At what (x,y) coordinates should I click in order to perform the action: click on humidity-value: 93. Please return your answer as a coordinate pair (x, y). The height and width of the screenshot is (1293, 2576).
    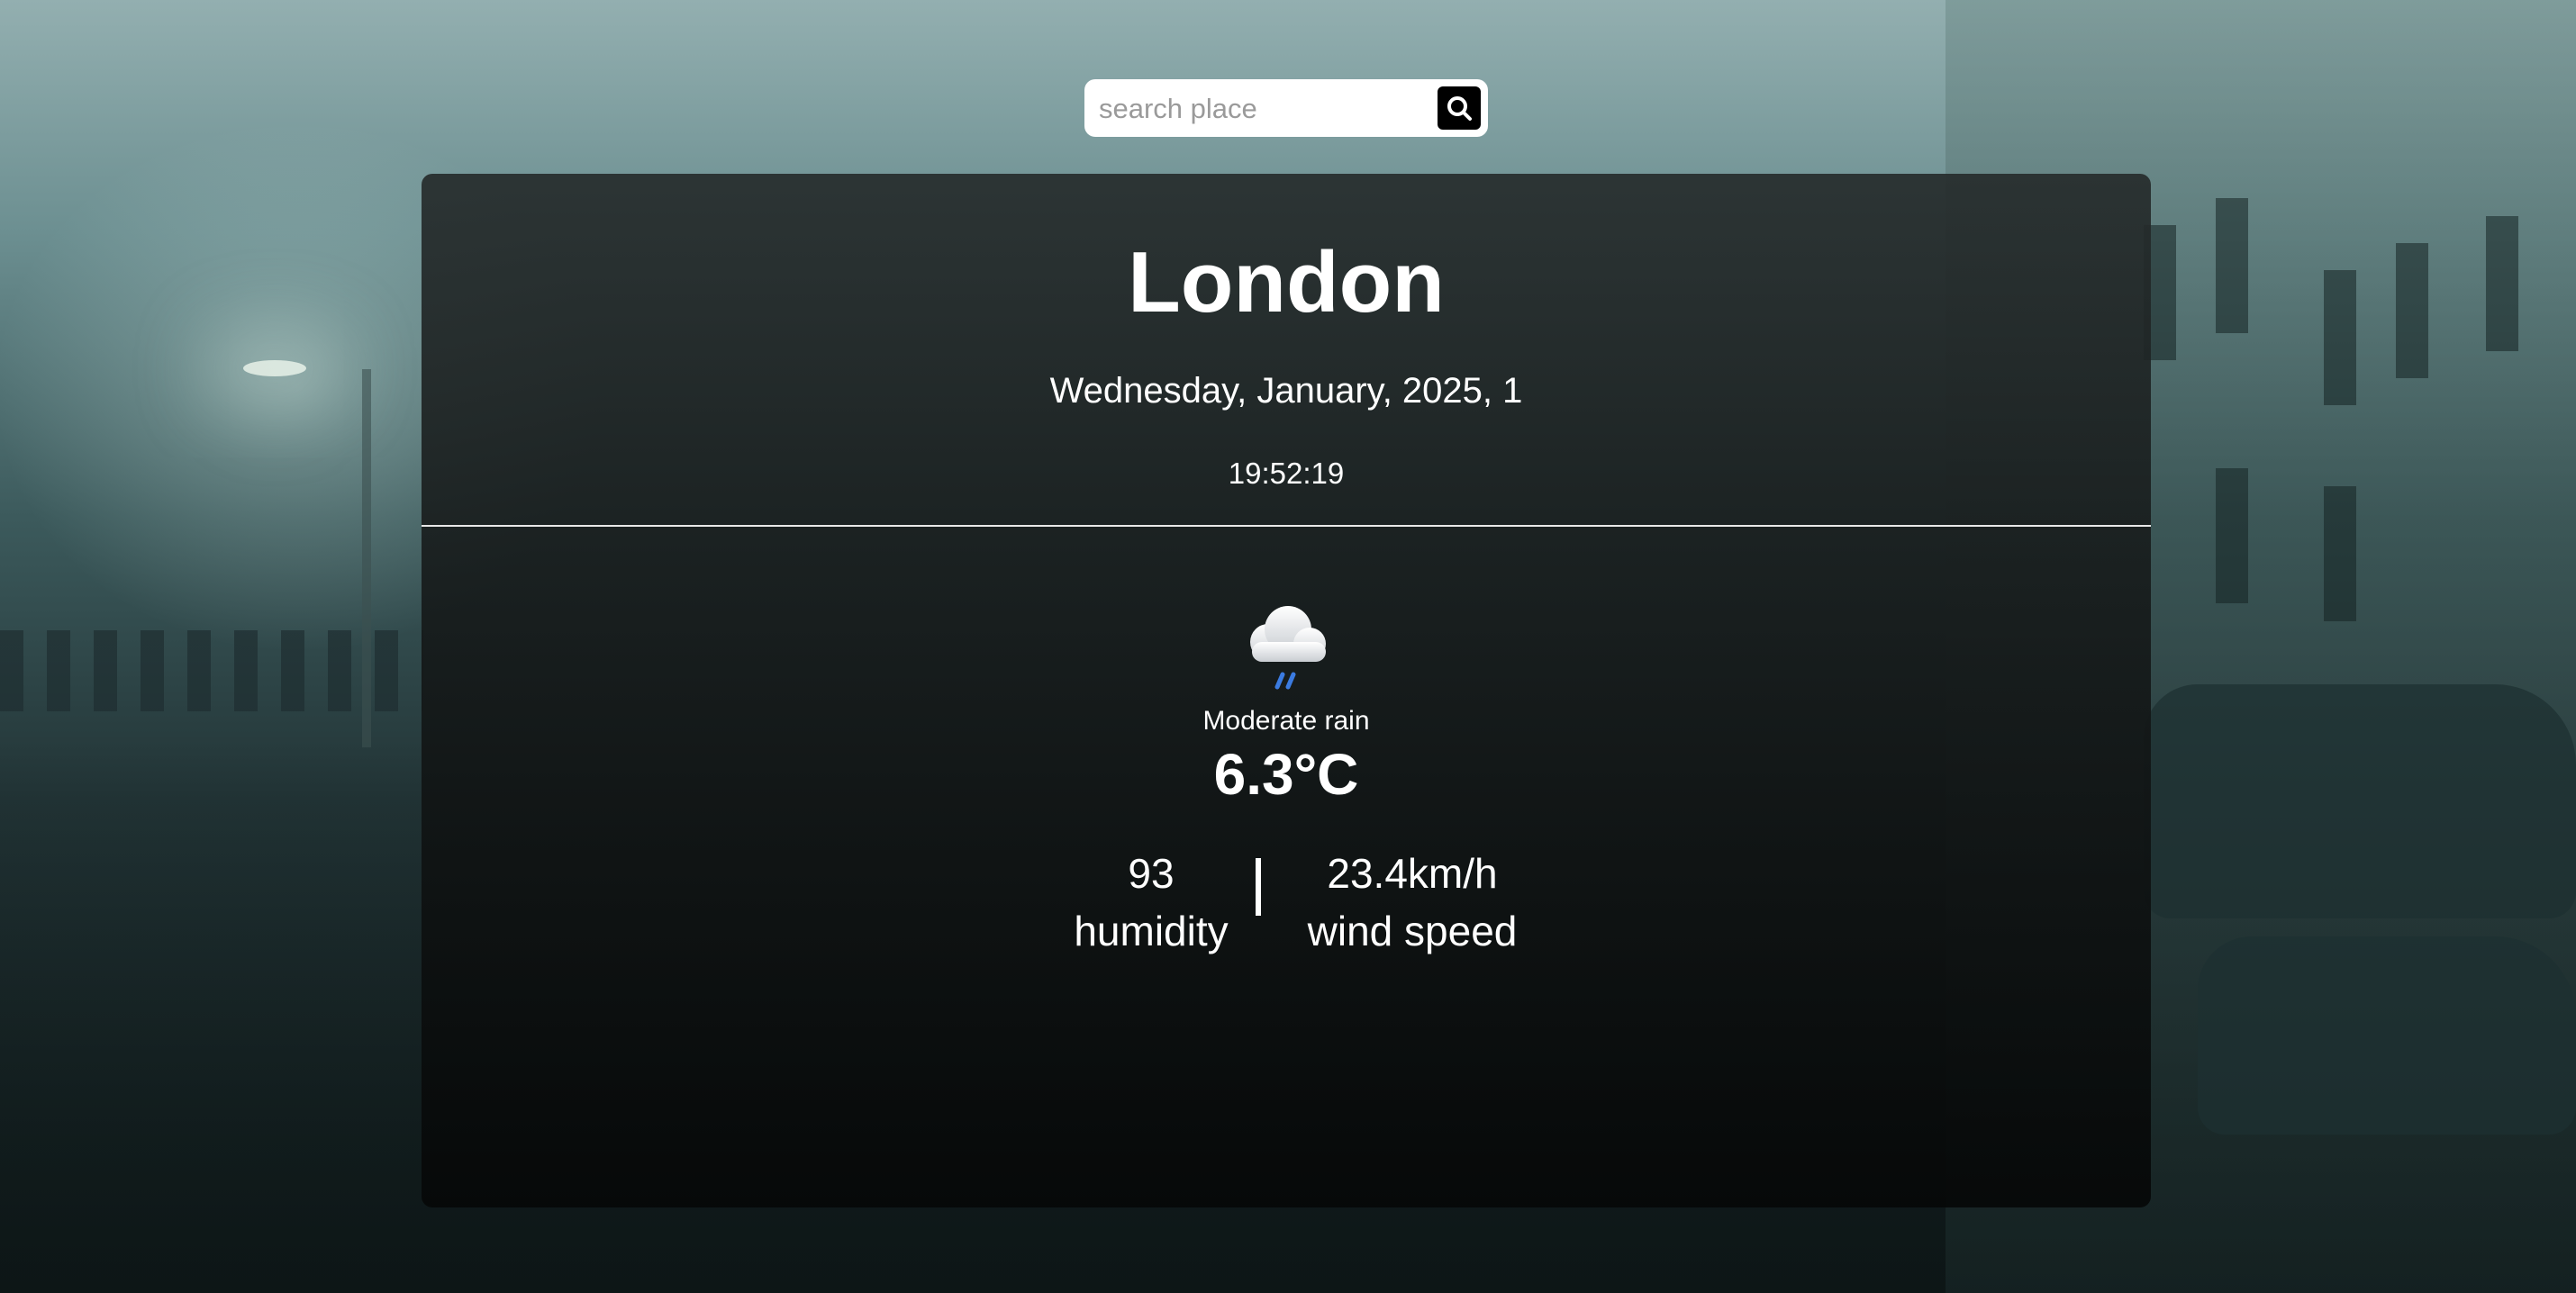
    Looking at the image, I should click on (1151, 873).